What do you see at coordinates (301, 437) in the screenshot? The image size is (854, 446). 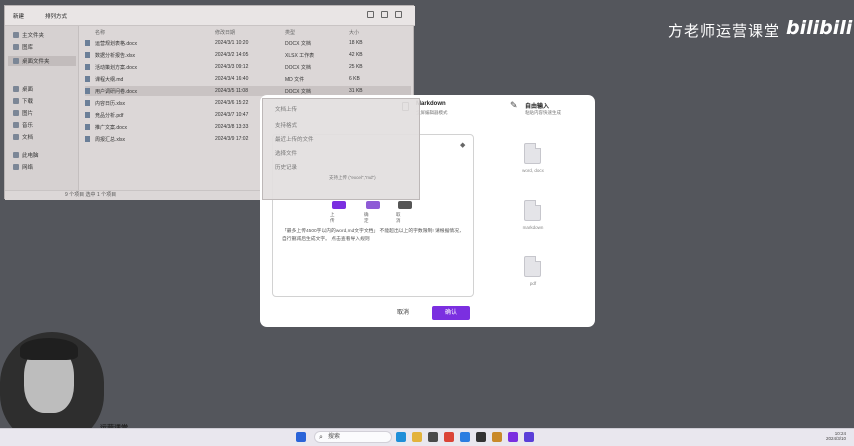 I see `start-icon` at bounding box center [301, 437].